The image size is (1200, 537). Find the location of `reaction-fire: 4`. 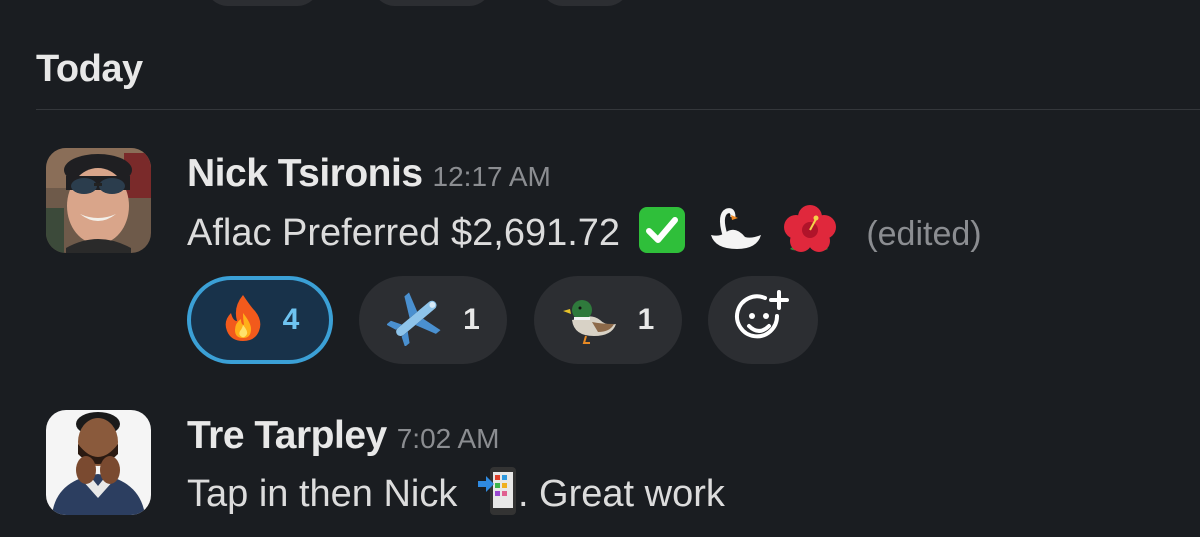

reaction-fire: 4 is located at coordinates (260, 320).